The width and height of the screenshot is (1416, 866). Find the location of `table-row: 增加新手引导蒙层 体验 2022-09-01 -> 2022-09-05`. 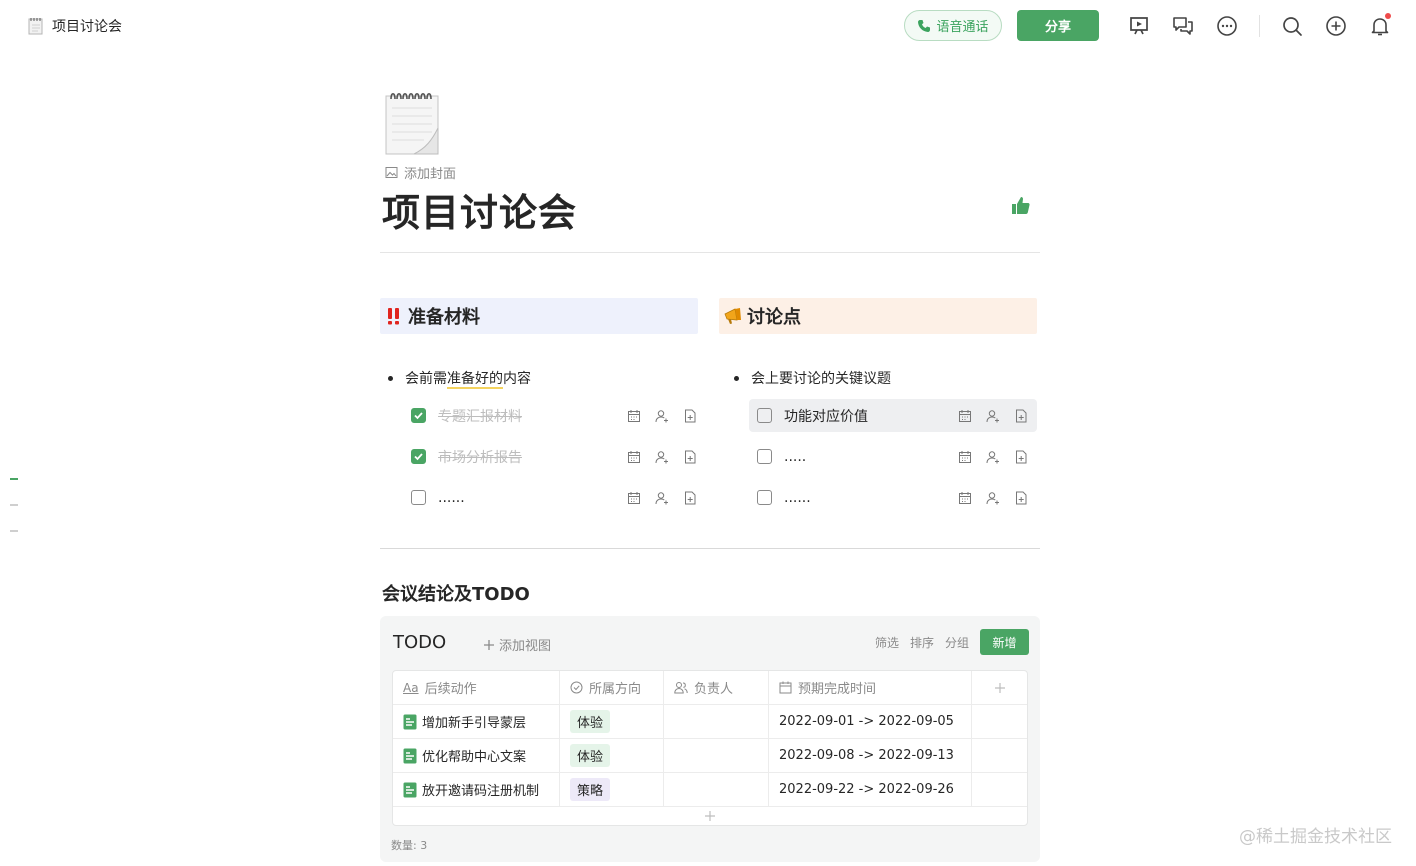

table-row: 增加新手引导蒙层 体验 2022-09-01 -> 2022-09-05 is located at coordinates (710, 722).